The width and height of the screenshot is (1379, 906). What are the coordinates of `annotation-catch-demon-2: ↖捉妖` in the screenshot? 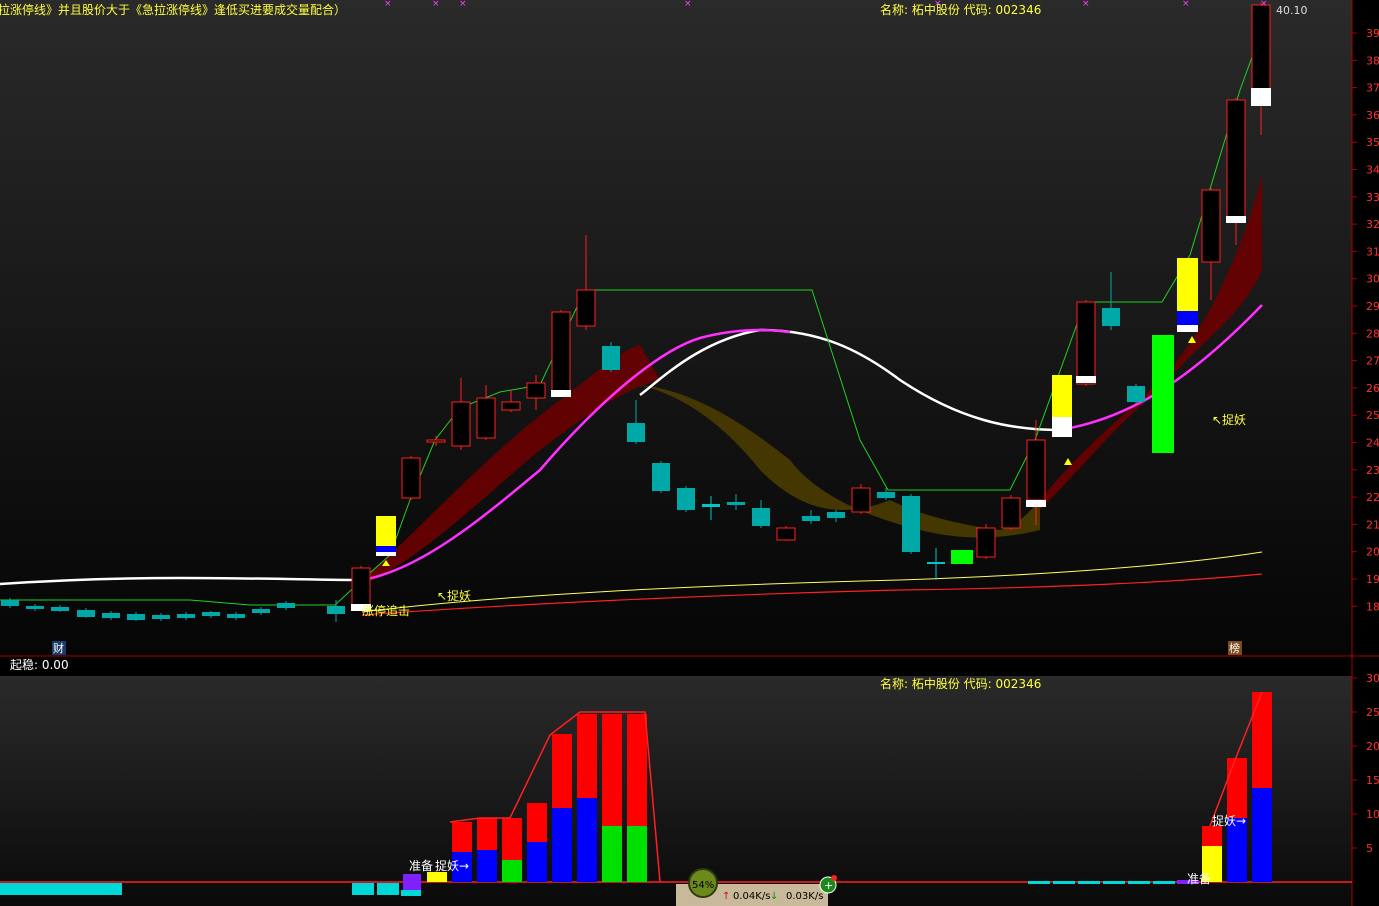 It's located at (1229, 419).